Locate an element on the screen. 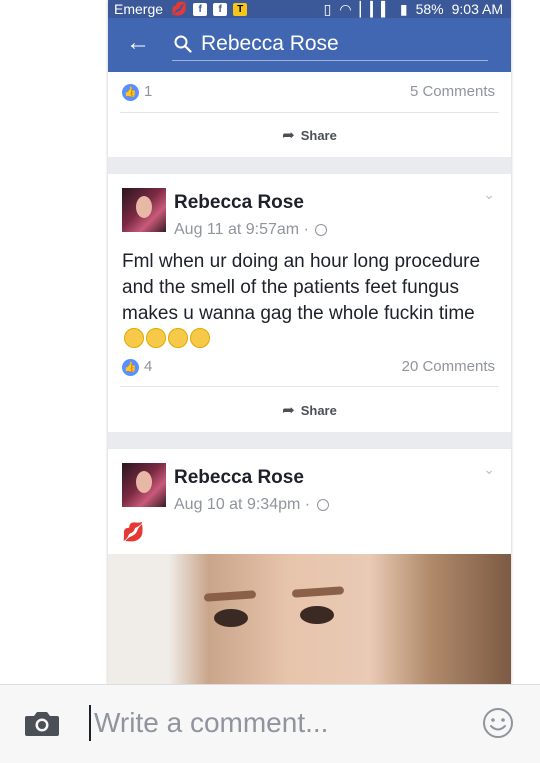 The width and height of the screenshot is (540, 763). post-photo is located at coordinates (309, 619).